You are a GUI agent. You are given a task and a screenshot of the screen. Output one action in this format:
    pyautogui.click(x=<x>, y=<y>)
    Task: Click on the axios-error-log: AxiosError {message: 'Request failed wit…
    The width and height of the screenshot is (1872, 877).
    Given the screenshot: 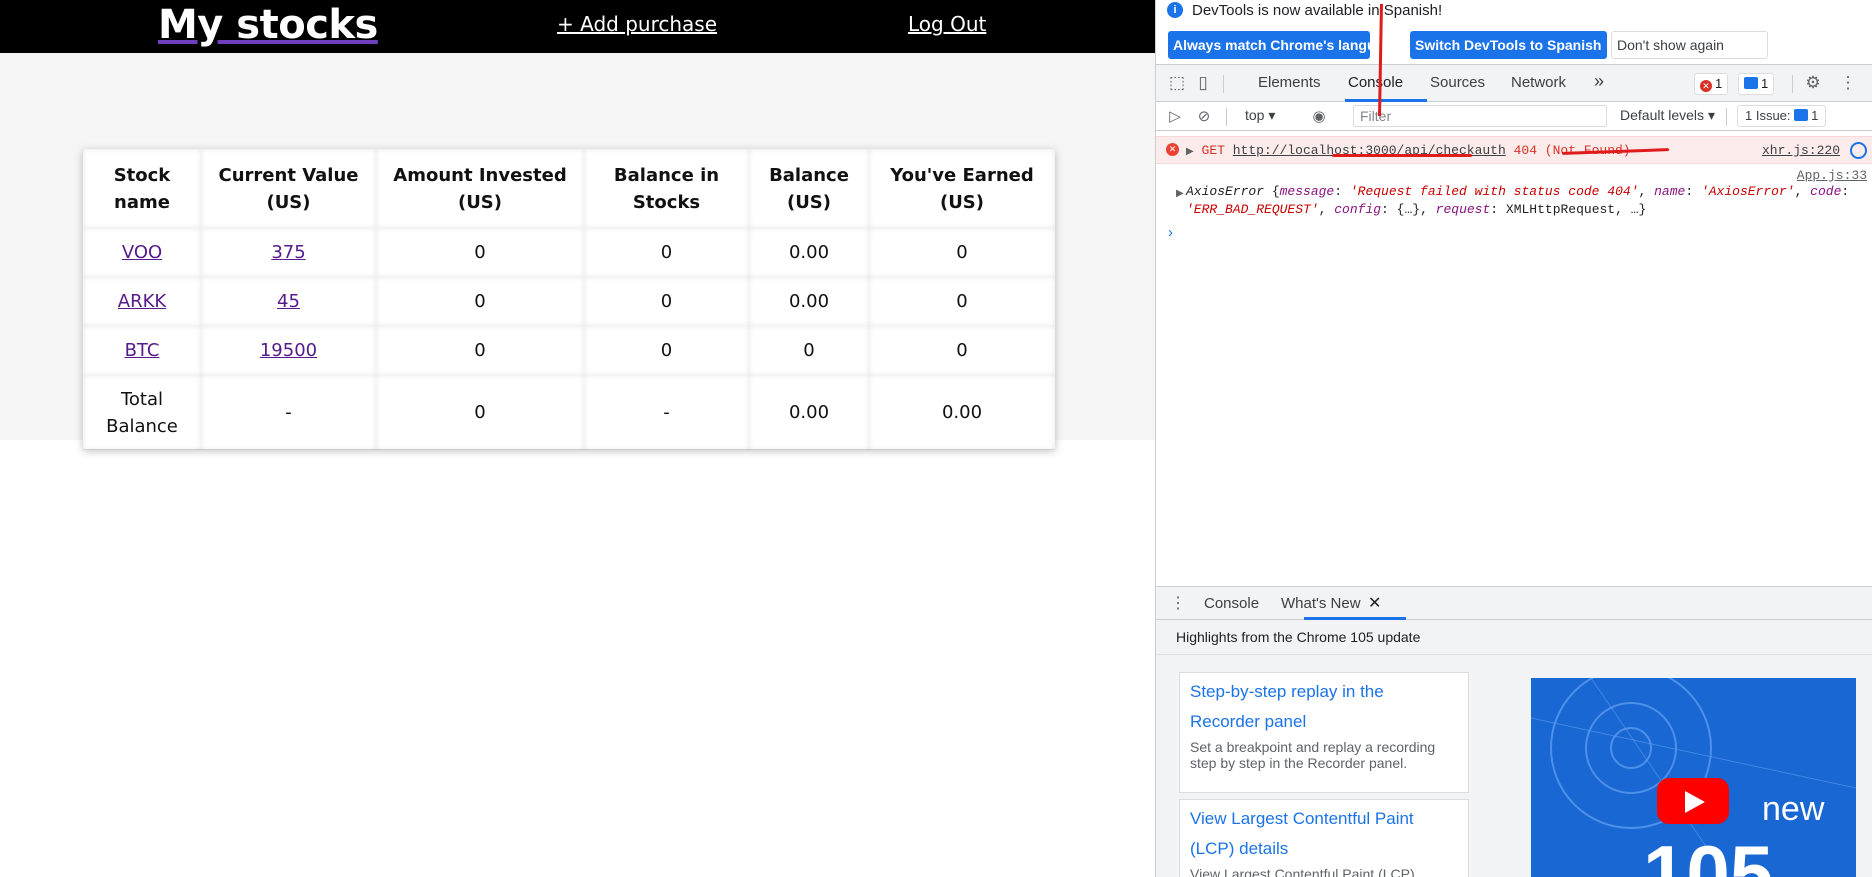 What is the action you would take?
    pyautogui.click(x=1526, y=201)
    